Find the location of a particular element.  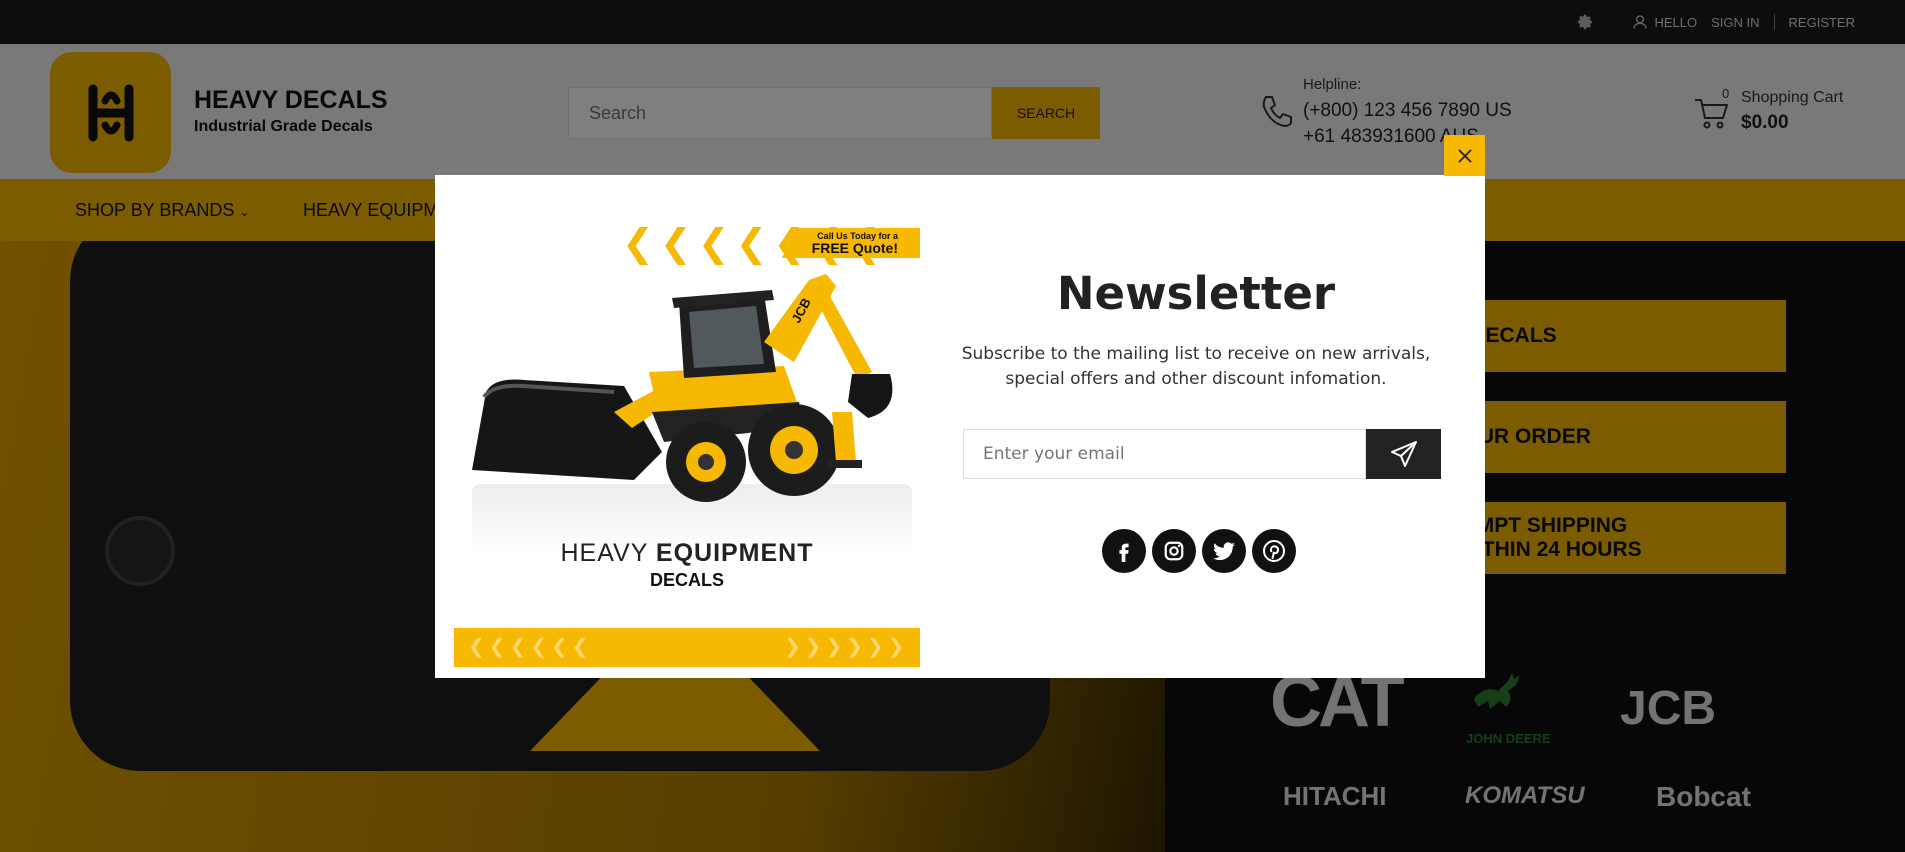

backhoe-loader-illustration: JCB is located at coordinates (682, 388).